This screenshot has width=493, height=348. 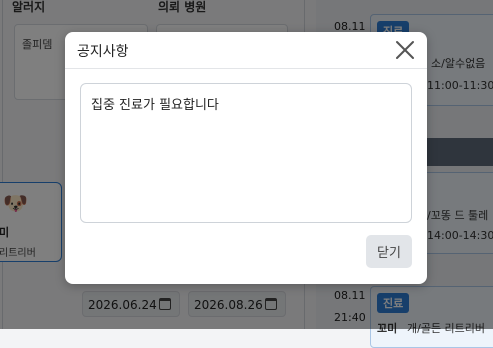 What do you see at coordinates (103, 52) in the screenshot?
I see `modal-title: 공지사항` at bounding box center [103, 52].